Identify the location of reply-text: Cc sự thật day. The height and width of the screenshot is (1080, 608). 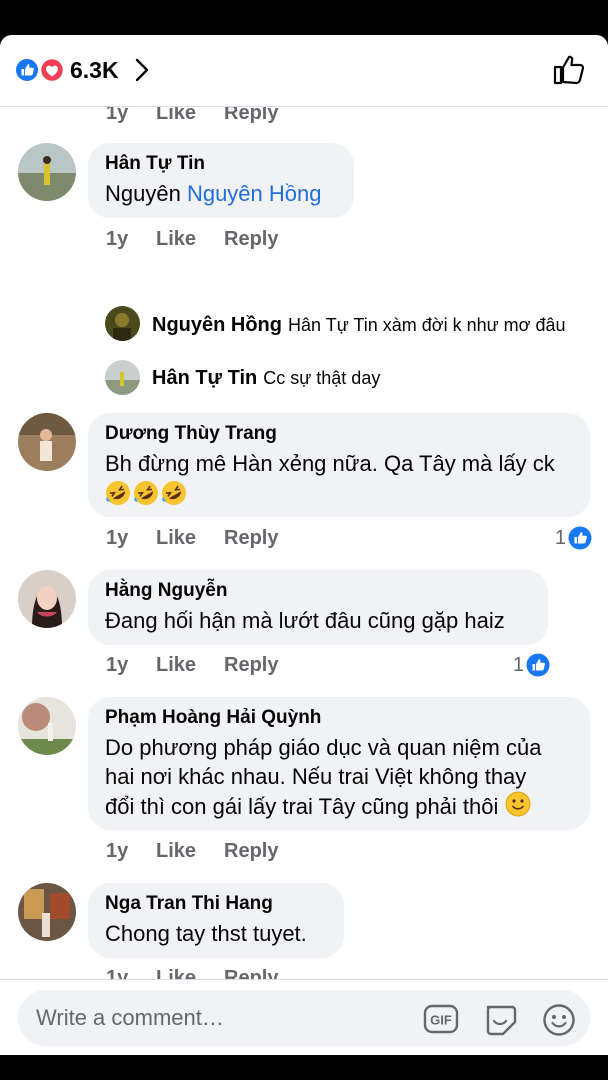
(322, 378).